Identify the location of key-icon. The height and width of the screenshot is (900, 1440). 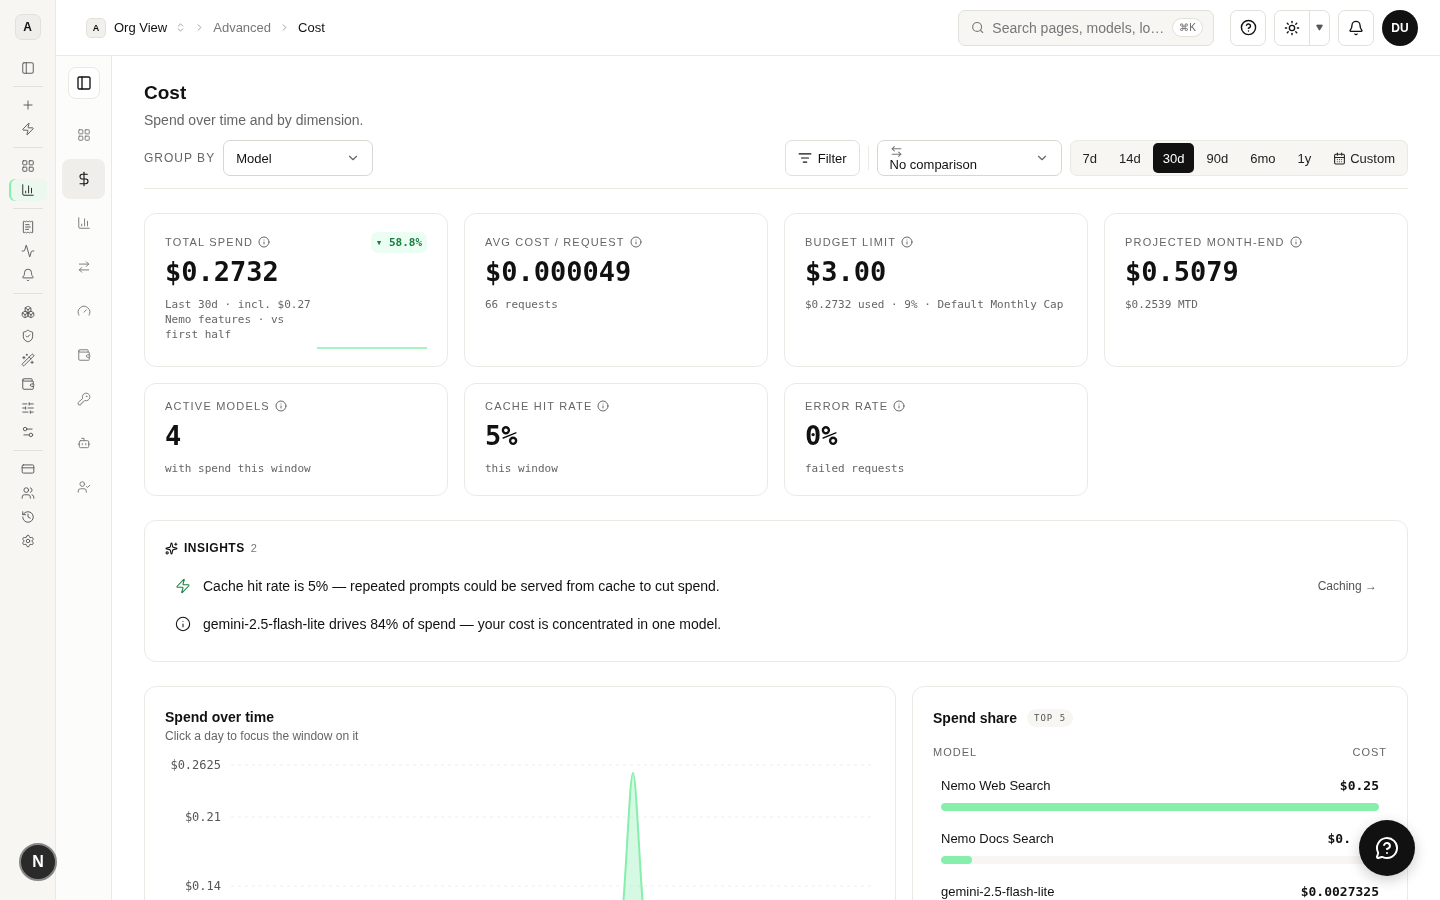
(83, 399).